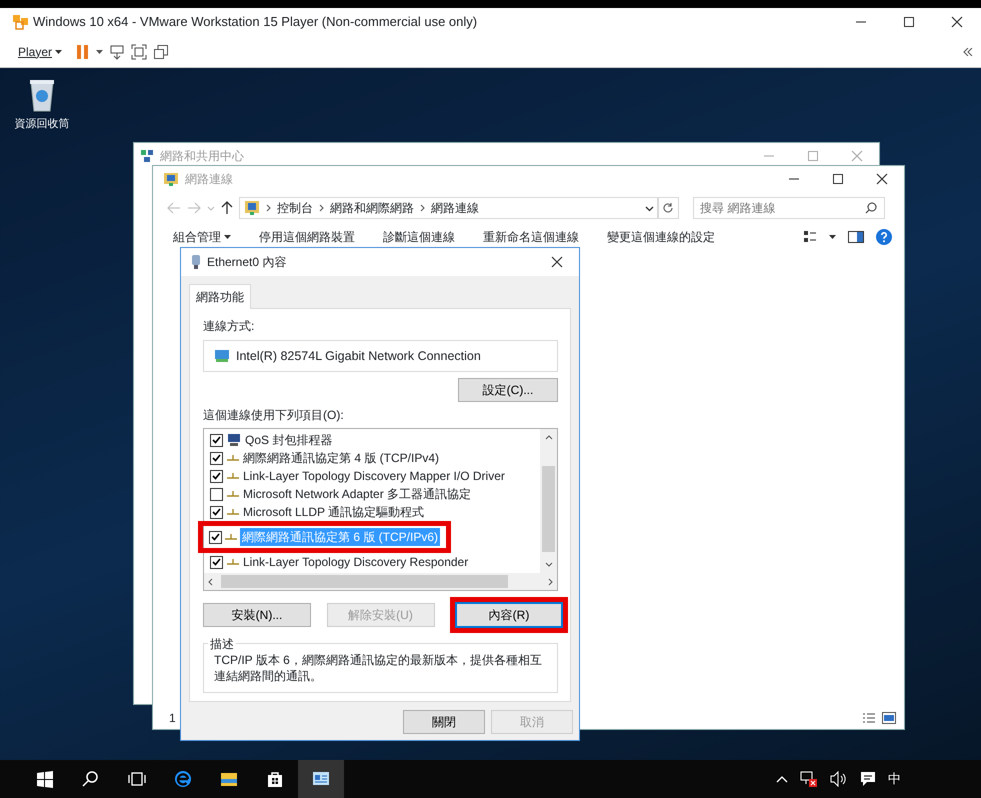  Describe the element at coordinates (357, 494) in the screenshot. I see `list-item: Microsoft Network Adapter 多工器通訊協定` at that location.